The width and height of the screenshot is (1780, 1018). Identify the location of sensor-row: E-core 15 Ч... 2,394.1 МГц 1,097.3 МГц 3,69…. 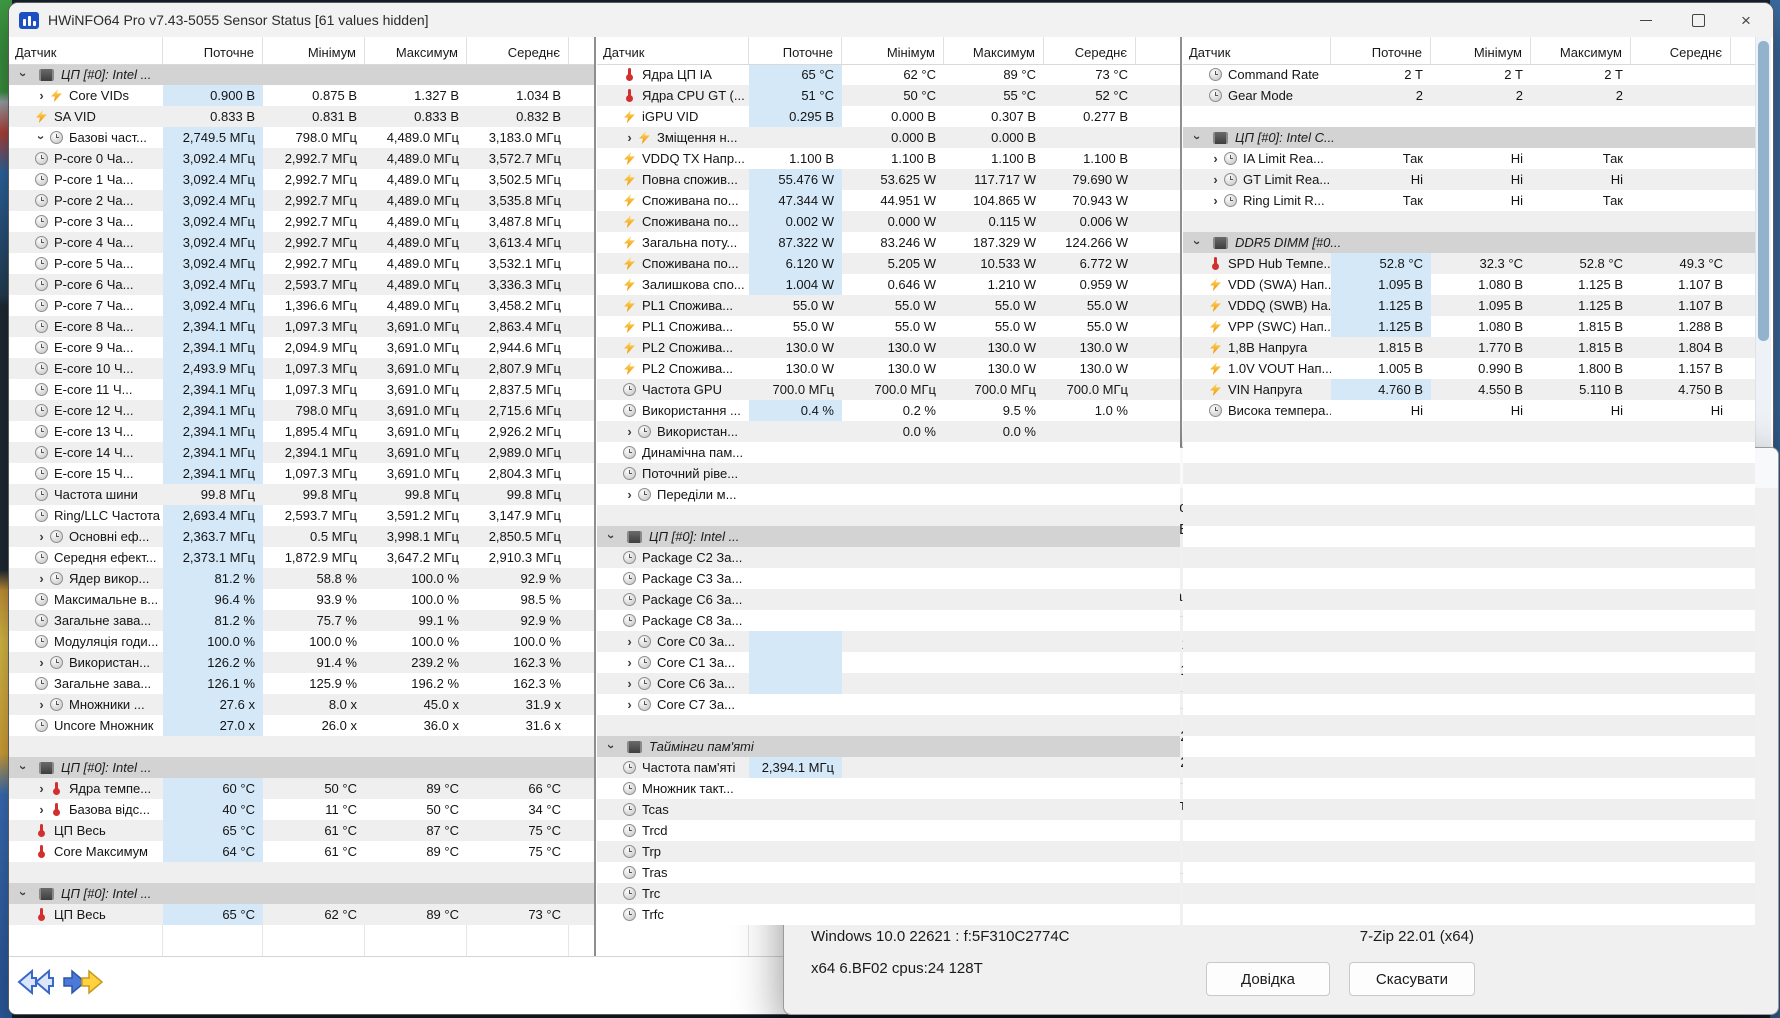
(301, 473).